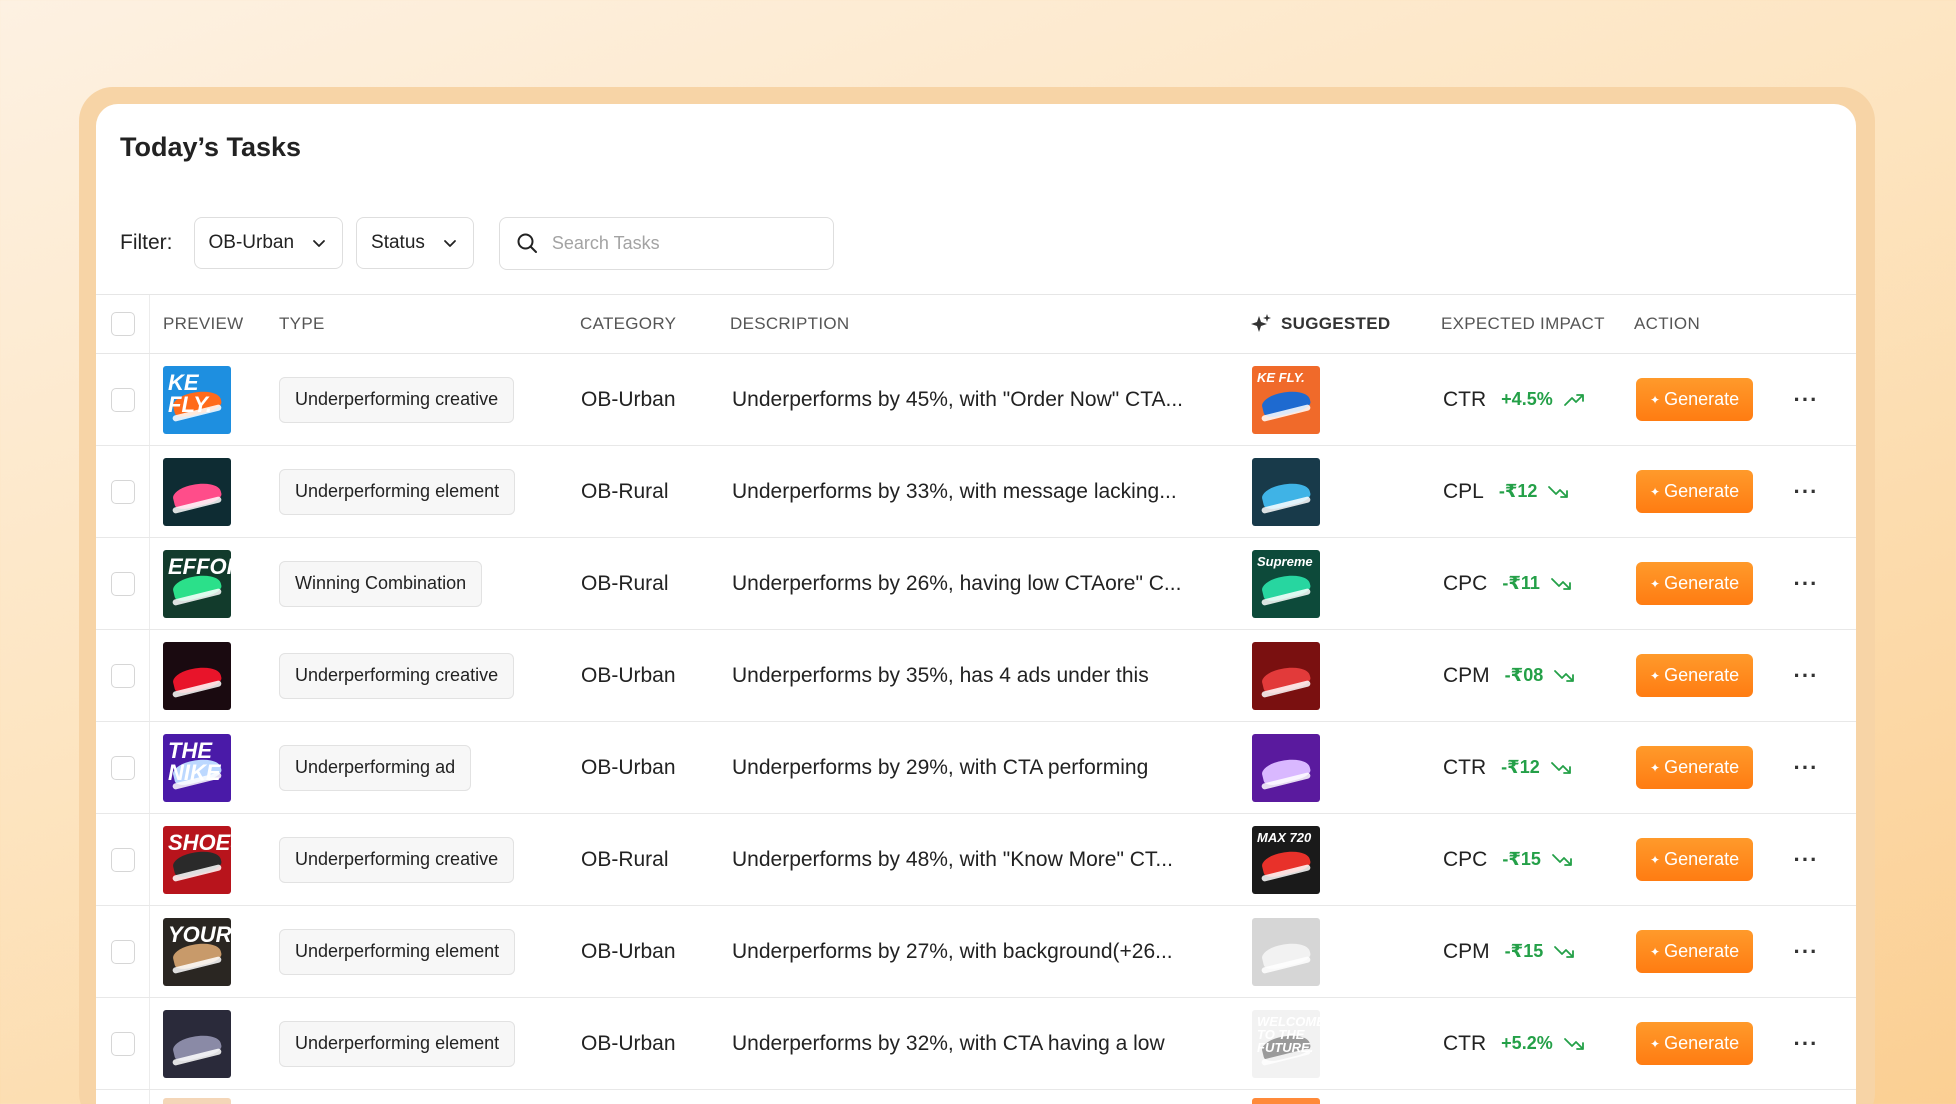 This screenshot has width=1956, height=1104. I want to click on preview-cell, so click(197, 1043).